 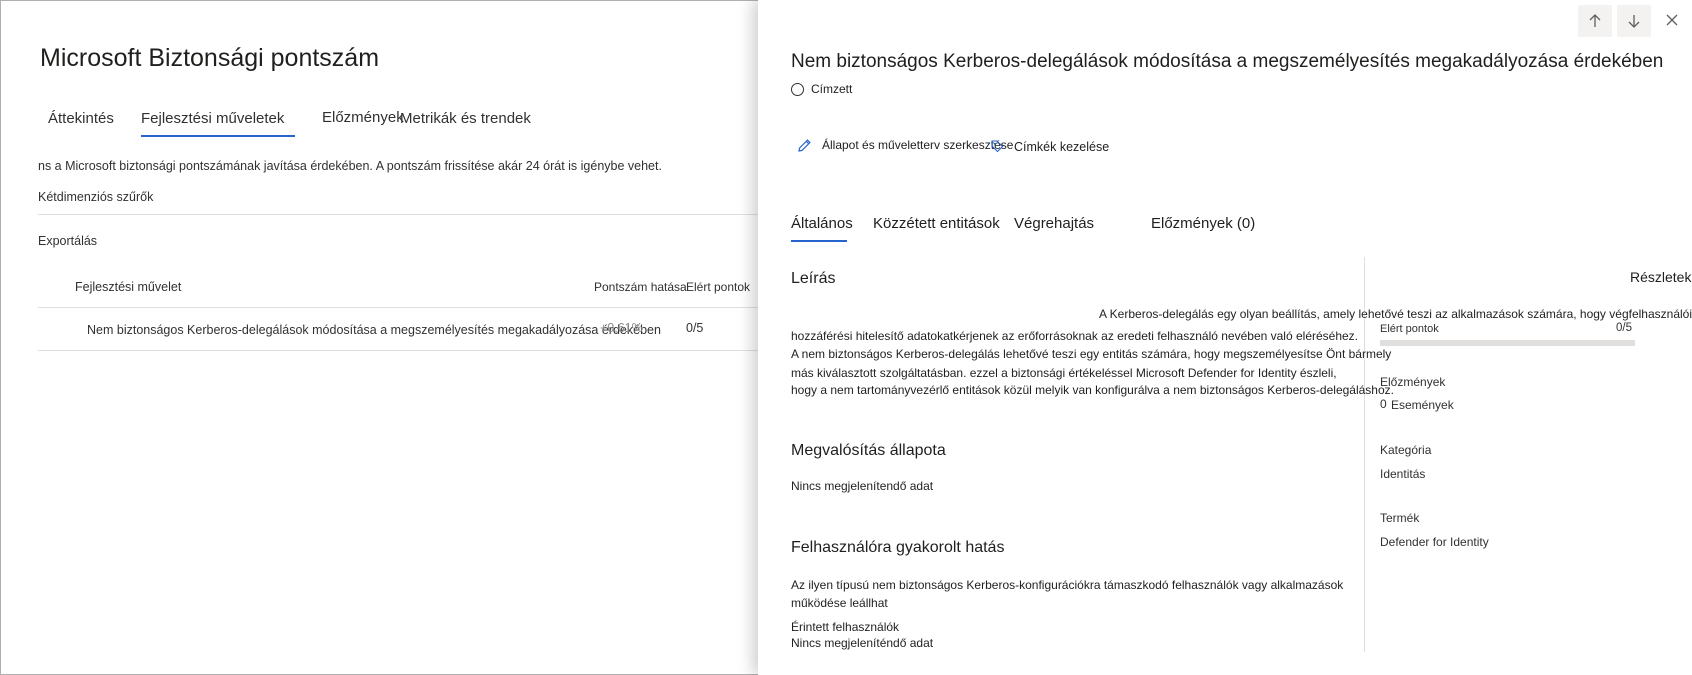 What do you see at coordinates (997, 146) in the screenshot?
I see `tag-icon` at bounding box center [997, 146].